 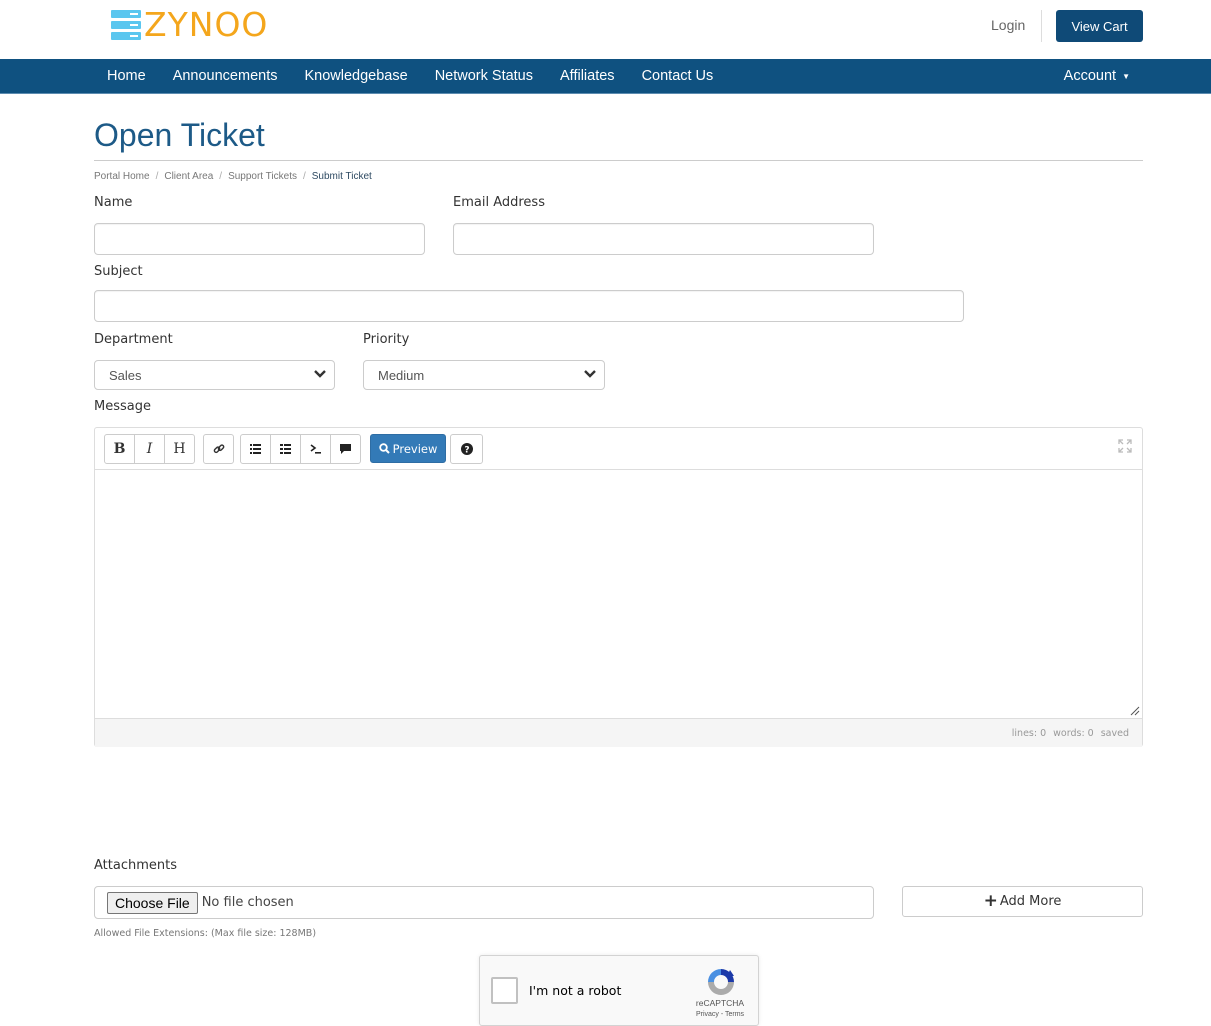 I want to click on nav-item-home: Home, so click(x=126, y=76).